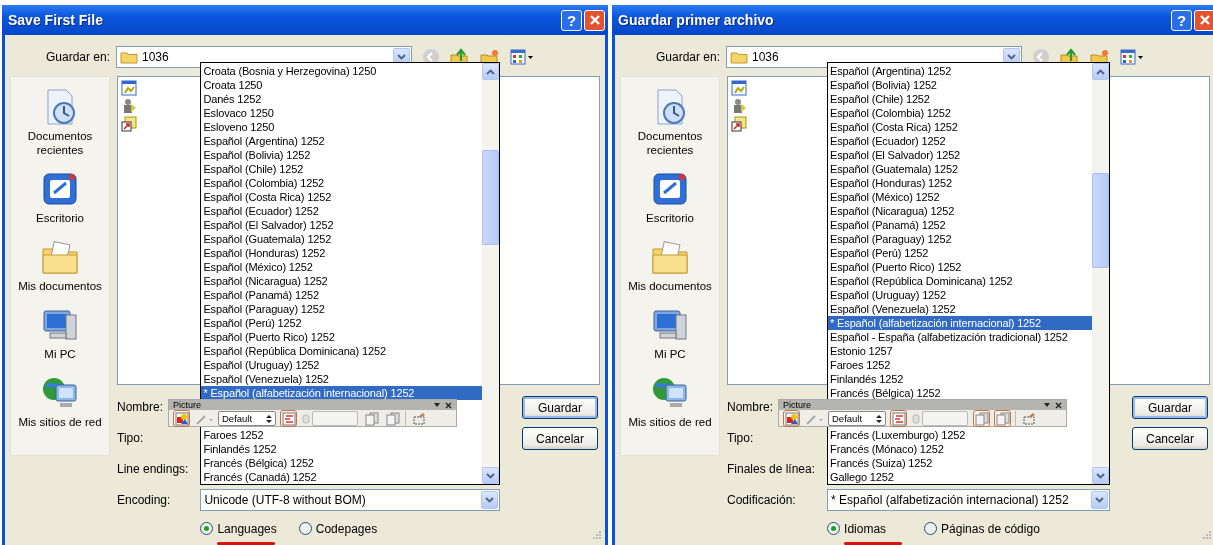  What do you see at coordinates (341, 127) in the screenshot?
I see `list-item: Esloveno 1250` at bounding box center [341, 127].